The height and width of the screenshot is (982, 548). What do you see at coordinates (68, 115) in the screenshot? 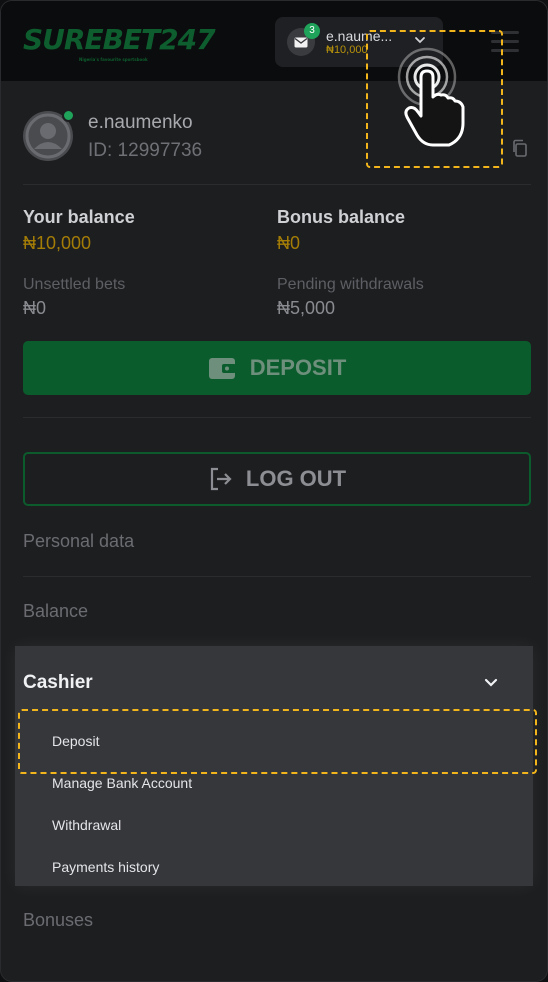
I see `online-status-dot` at bounding box center [68, 115].